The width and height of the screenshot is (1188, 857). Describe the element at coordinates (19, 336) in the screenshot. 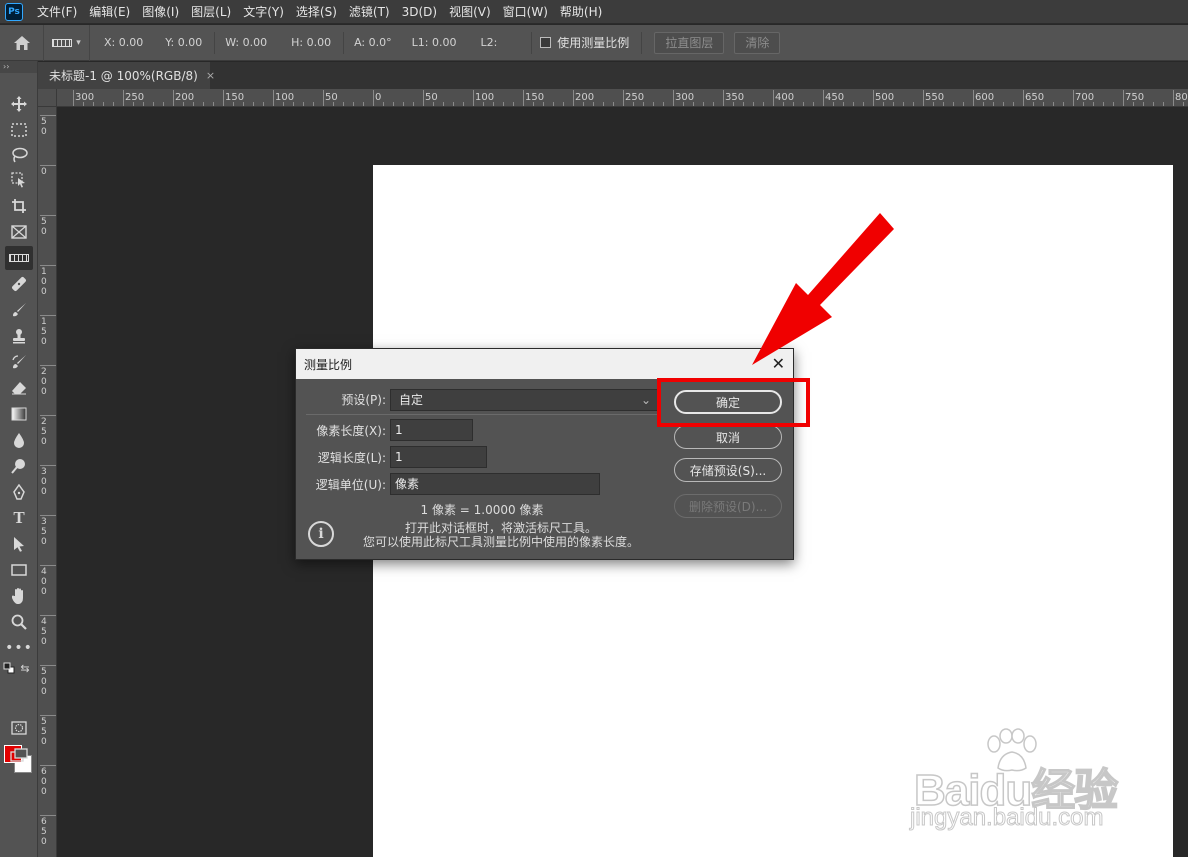

I see `clone-stamp-tool-icon` at that location.